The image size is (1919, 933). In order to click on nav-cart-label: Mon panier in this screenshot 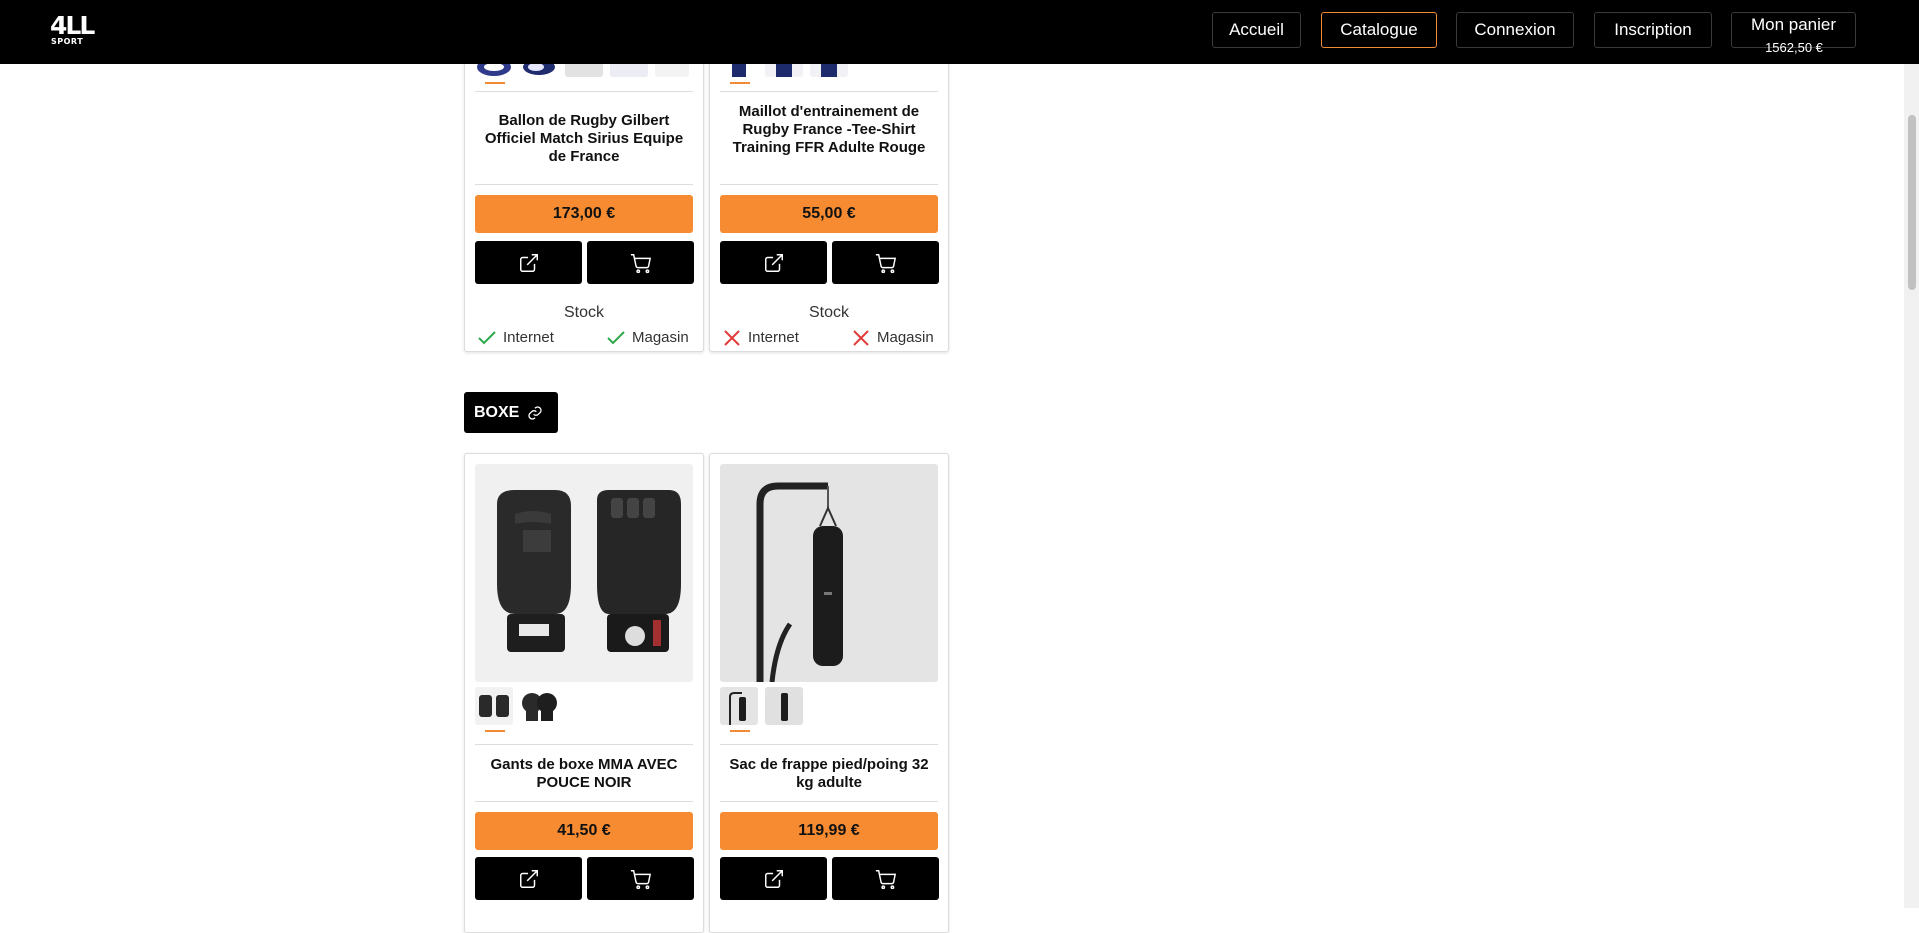, I will do `click(1793, 24)`.